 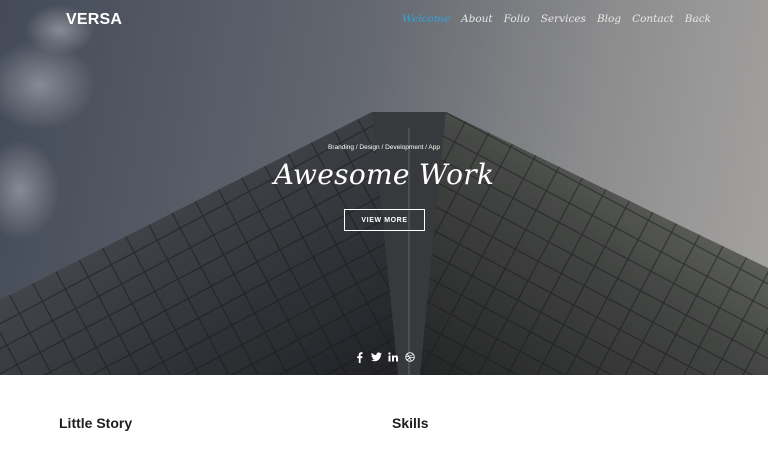 I want to click on nav-item-blog: Blog, so click(x=609, y=19).